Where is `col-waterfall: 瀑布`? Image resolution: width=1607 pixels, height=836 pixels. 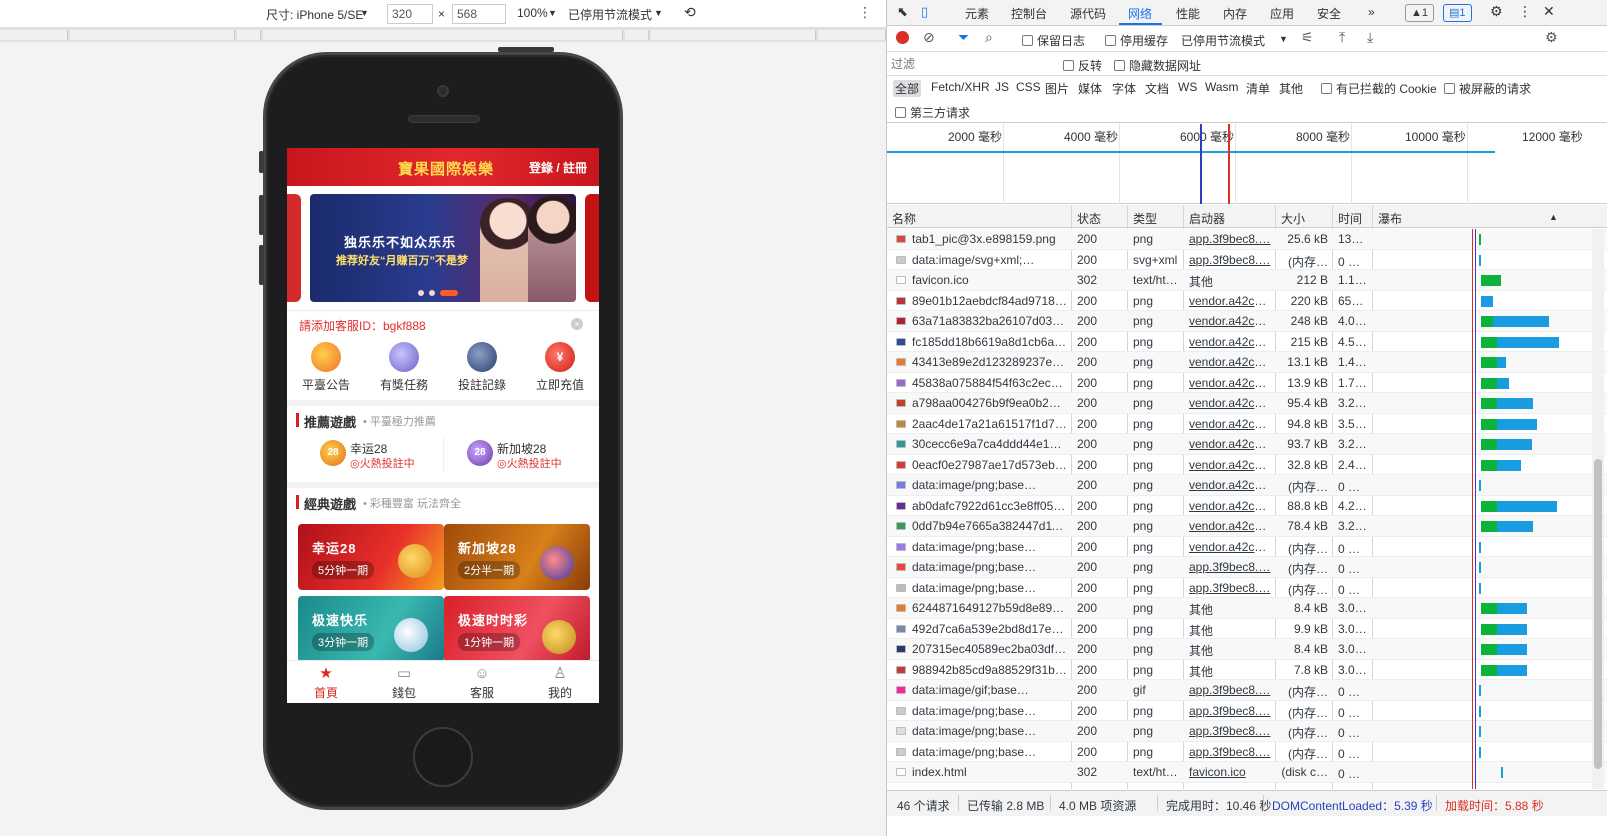 col-waterfall: 瀑布 is located at coordinates (1390, 218).